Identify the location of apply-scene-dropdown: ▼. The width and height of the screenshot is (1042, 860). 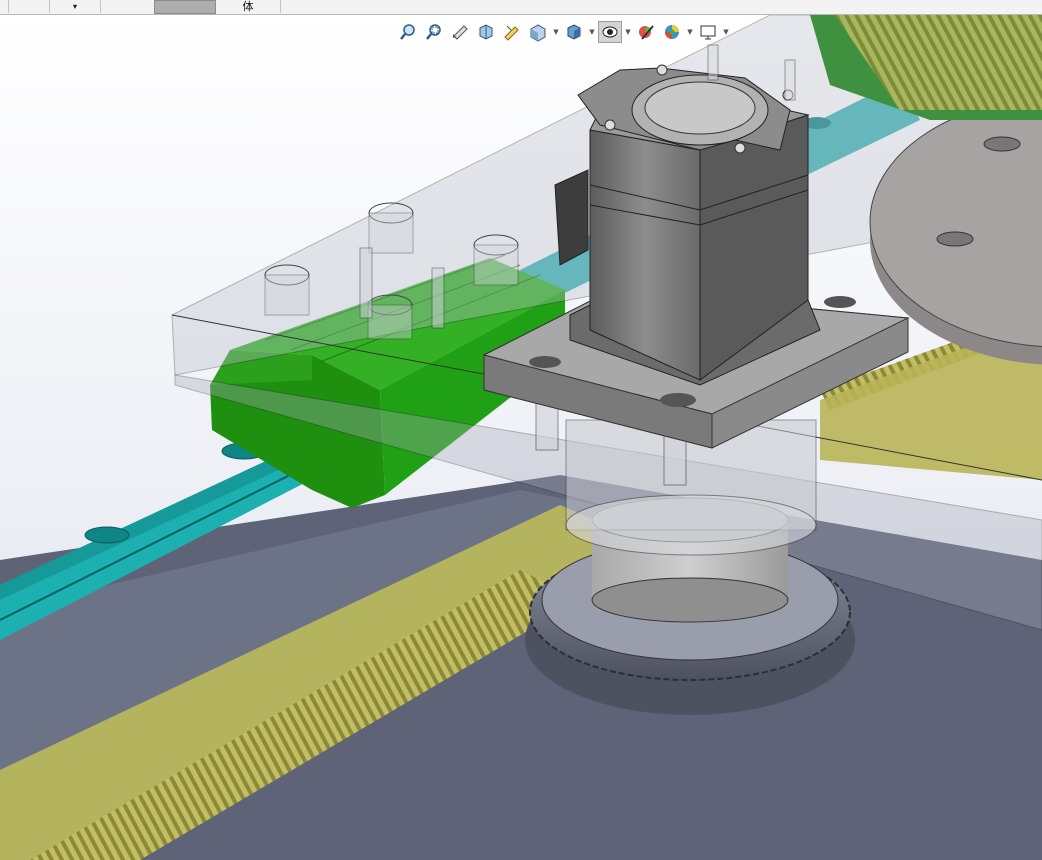
(690, 32).